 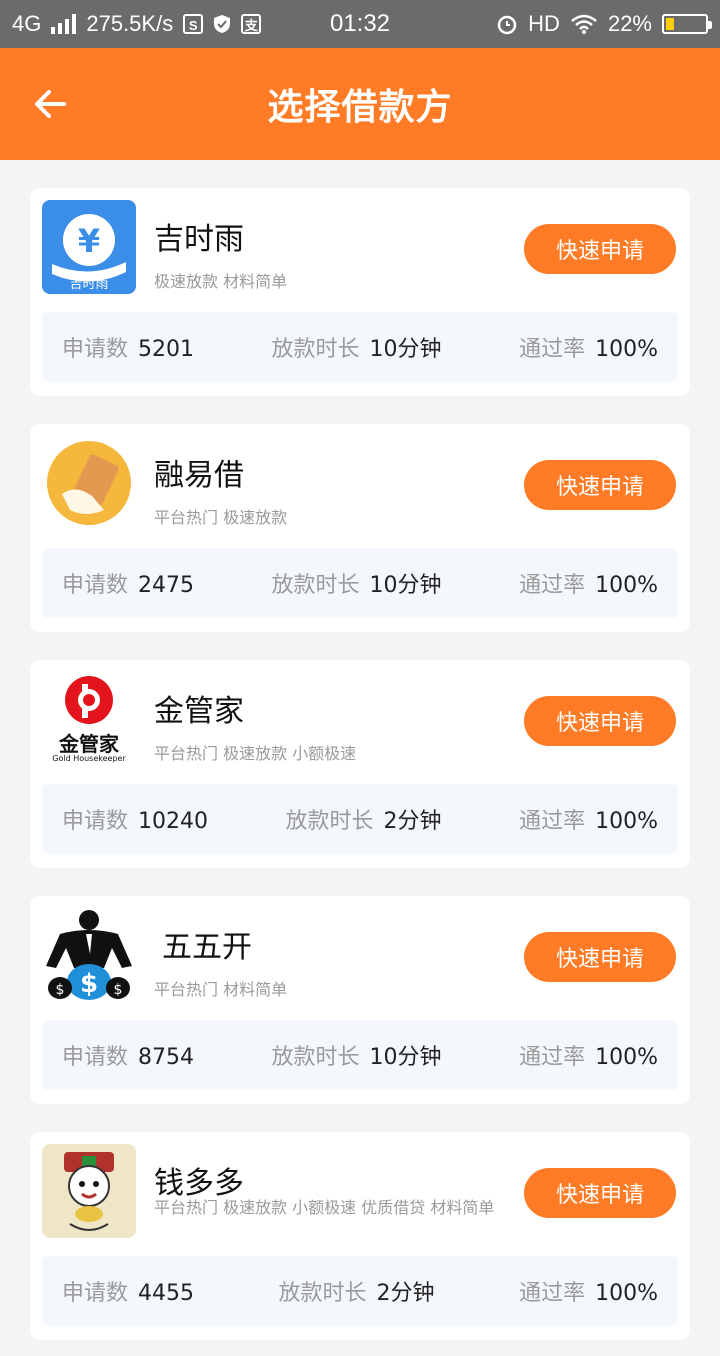 I want to click on lender-logo: ¥ 吉时雨, so click(x=89, y=247).